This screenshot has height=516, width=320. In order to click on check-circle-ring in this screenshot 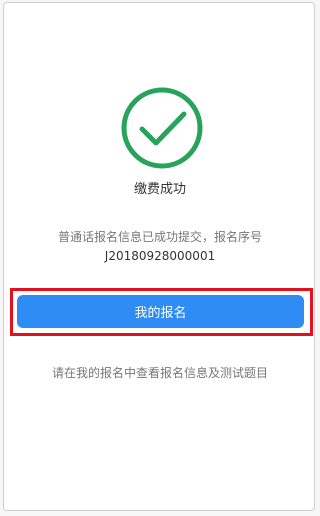, I will do `click(162, 128)`.